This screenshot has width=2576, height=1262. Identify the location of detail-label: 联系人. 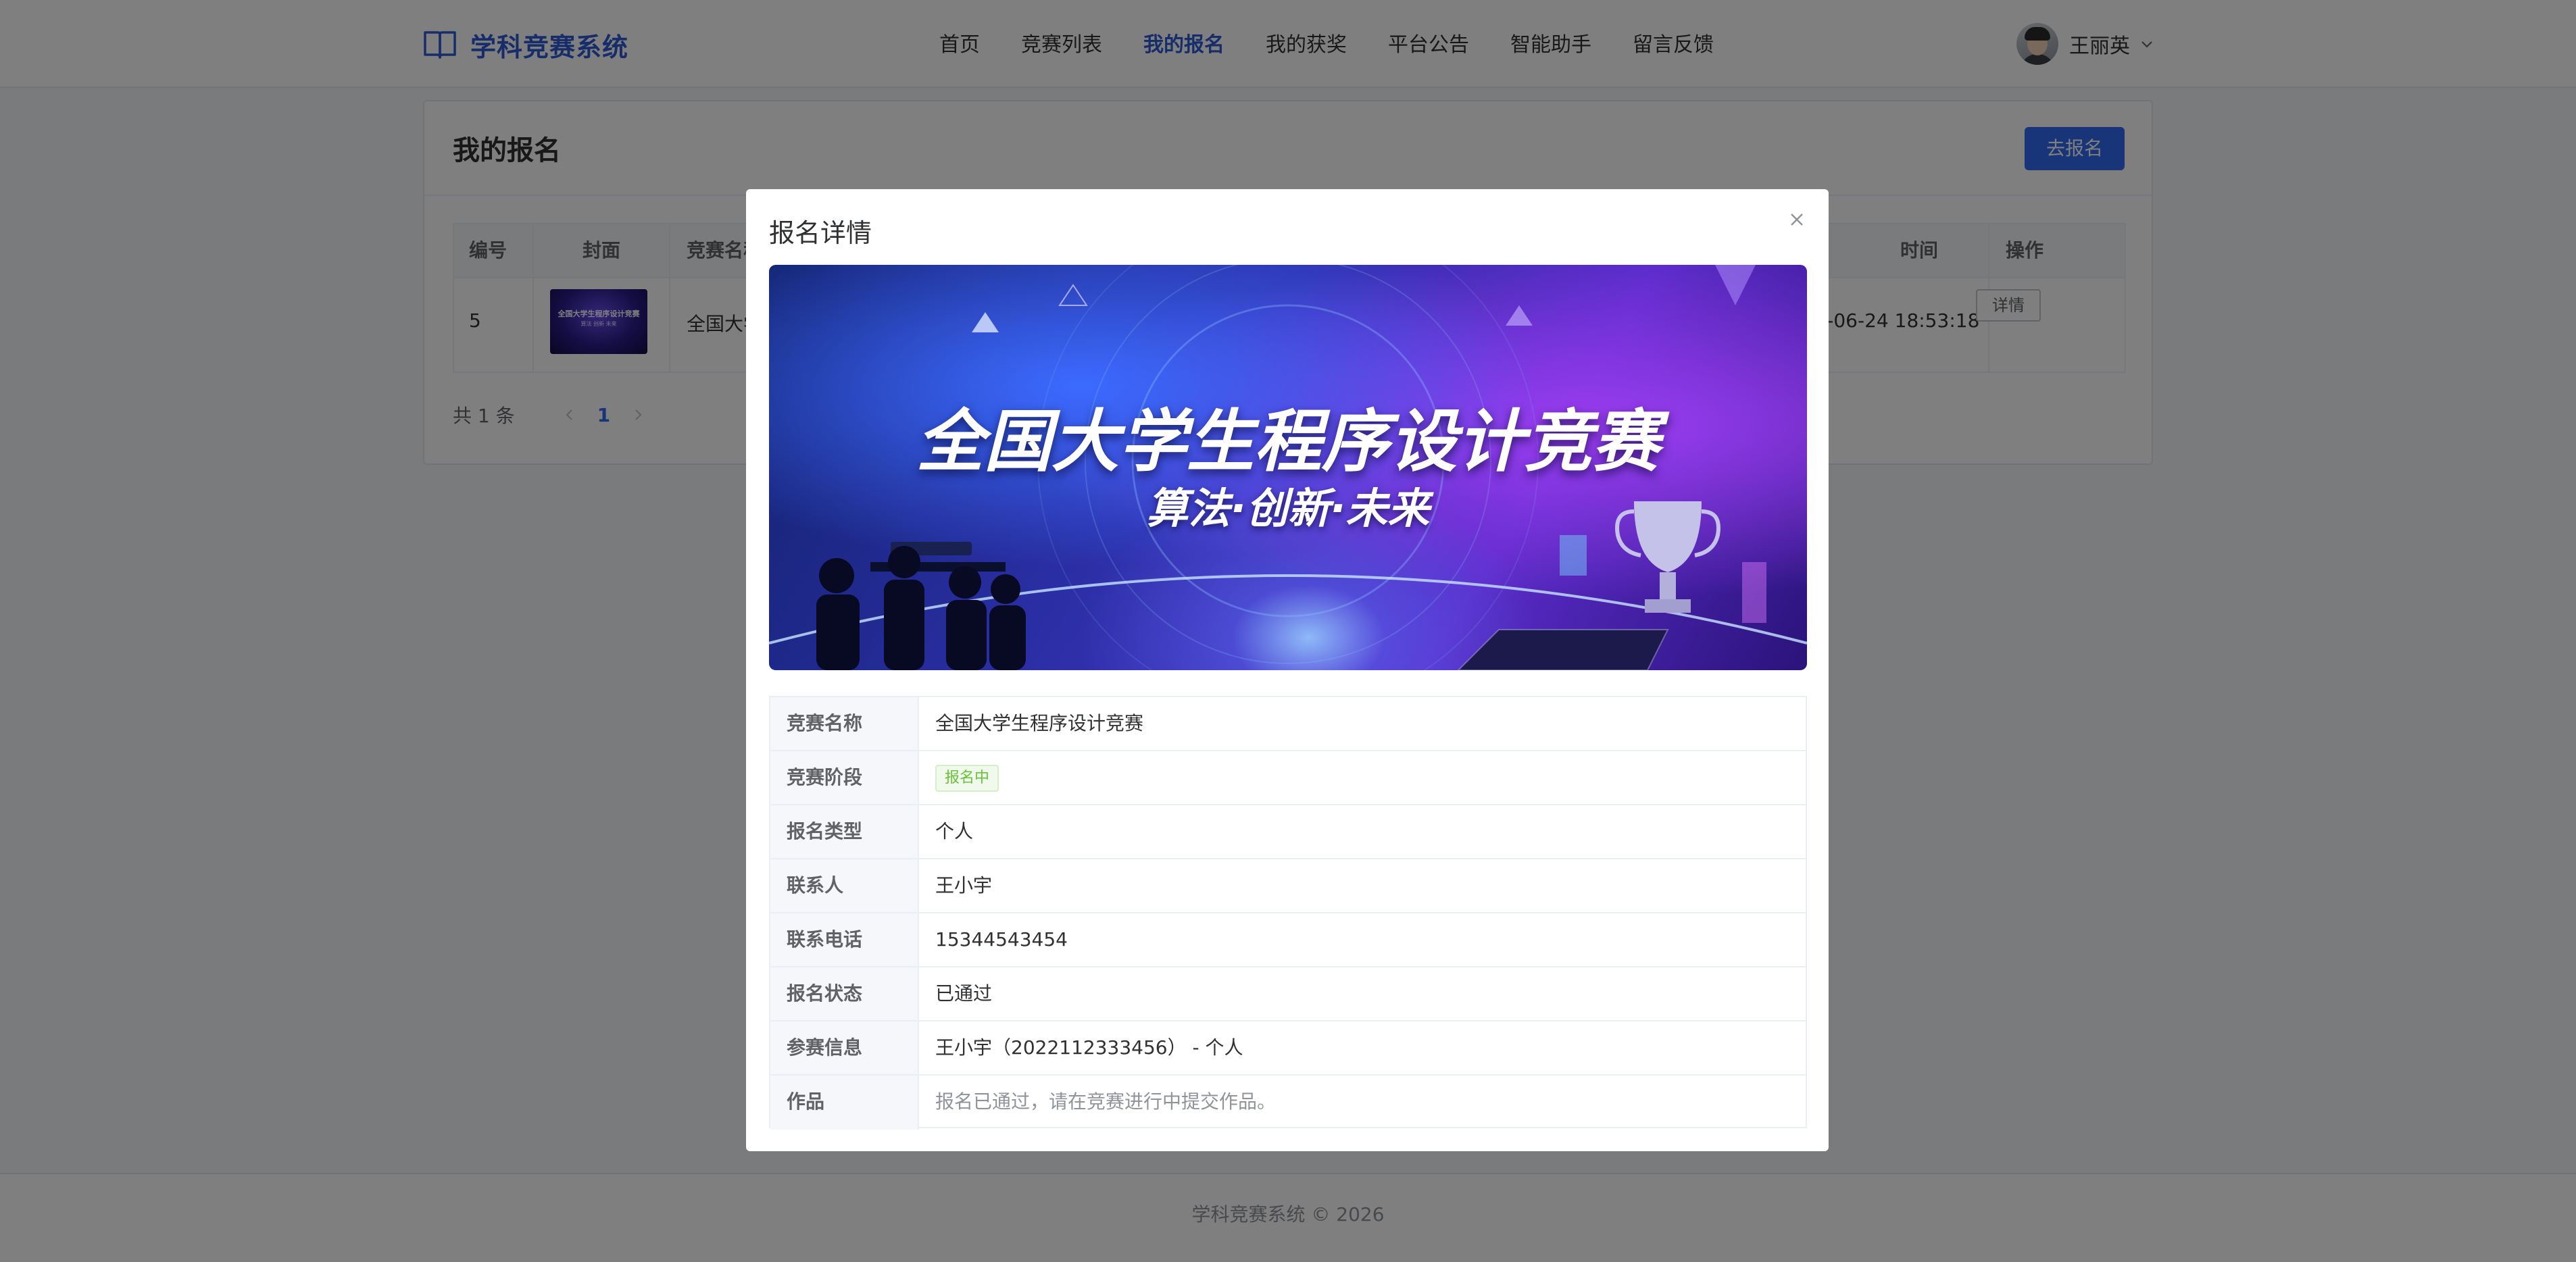
(845, 885).